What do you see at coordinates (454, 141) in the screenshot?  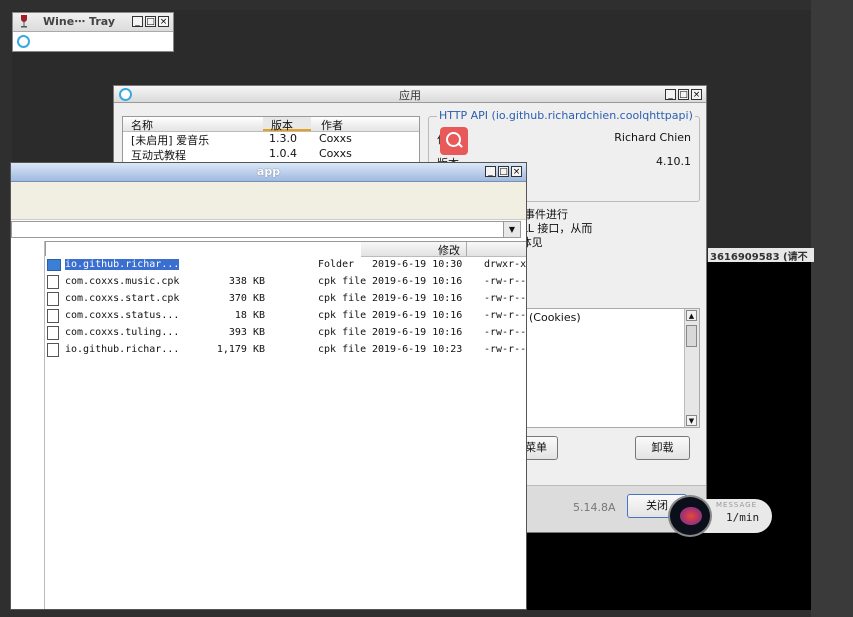 I see `search-icon` at bounding box center [454, 141].